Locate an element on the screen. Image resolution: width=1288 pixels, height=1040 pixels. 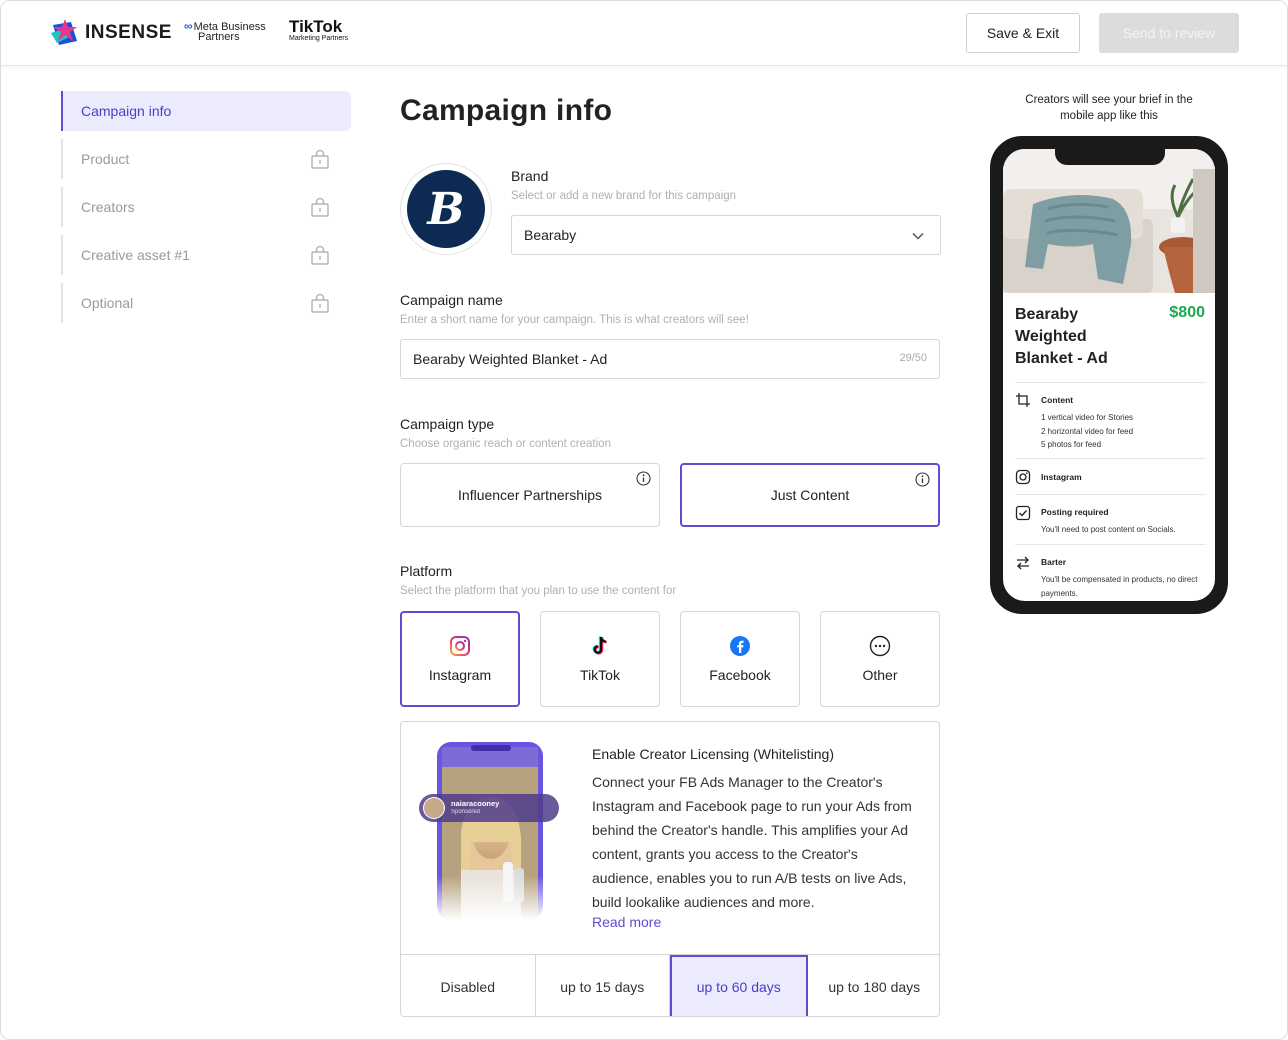
chevron-down-icon is located at coordinates (918, 236).